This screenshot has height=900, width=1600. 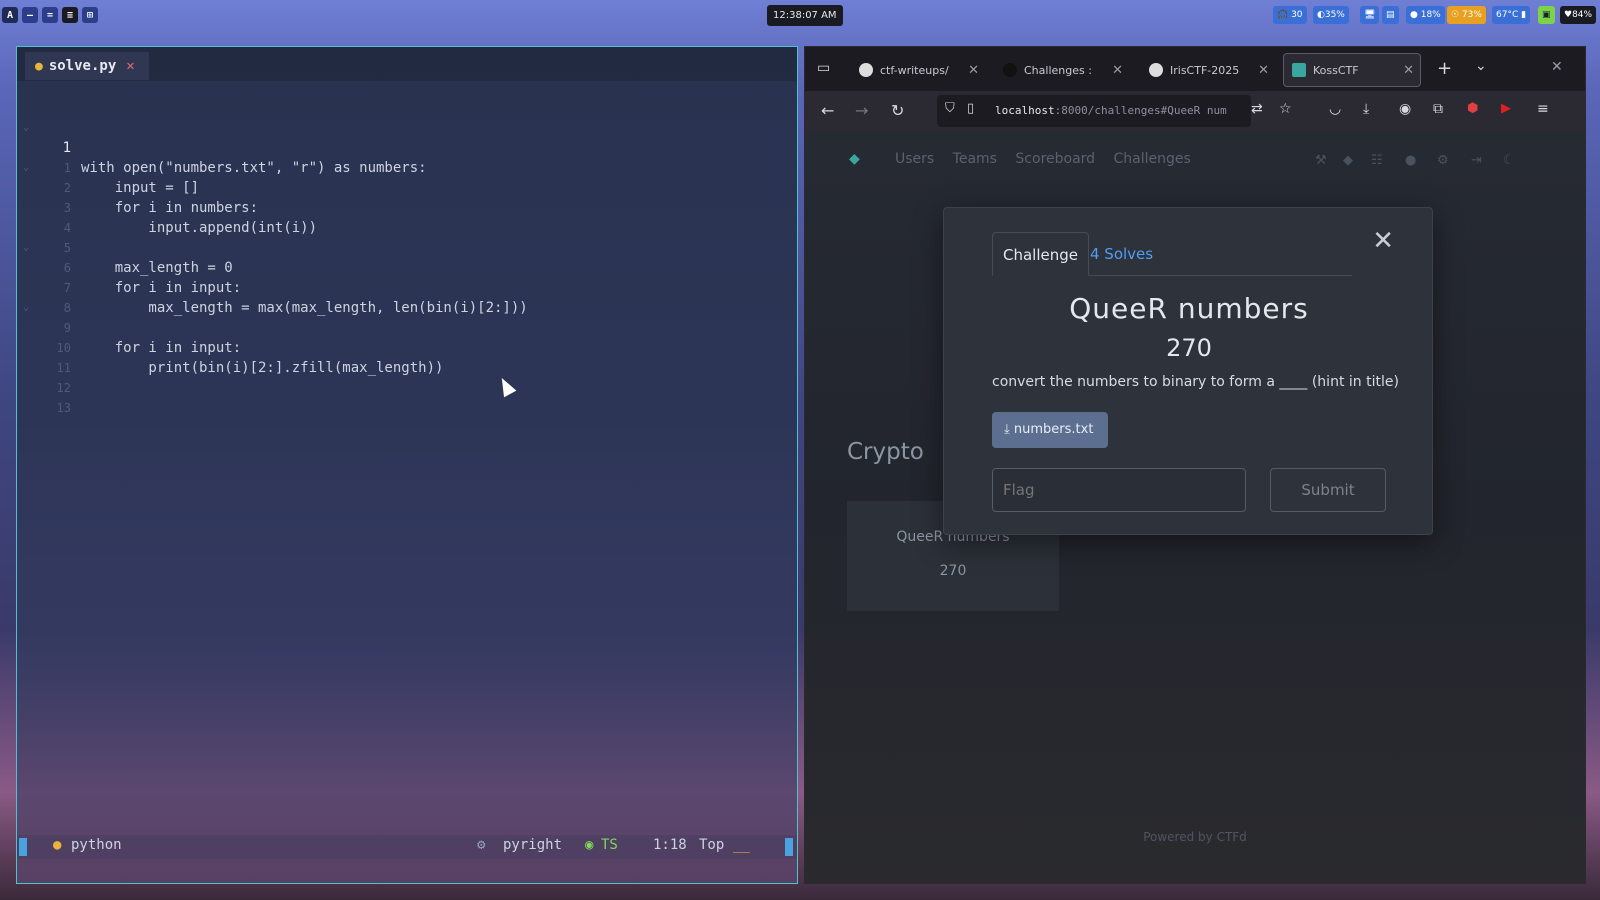 I want to click on mode-indicator-right, so click(x=789, y=847).